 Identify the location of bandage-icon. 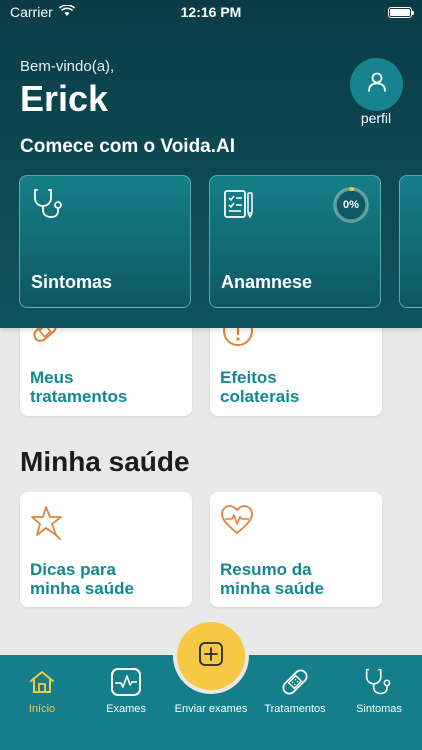
(295, 682).